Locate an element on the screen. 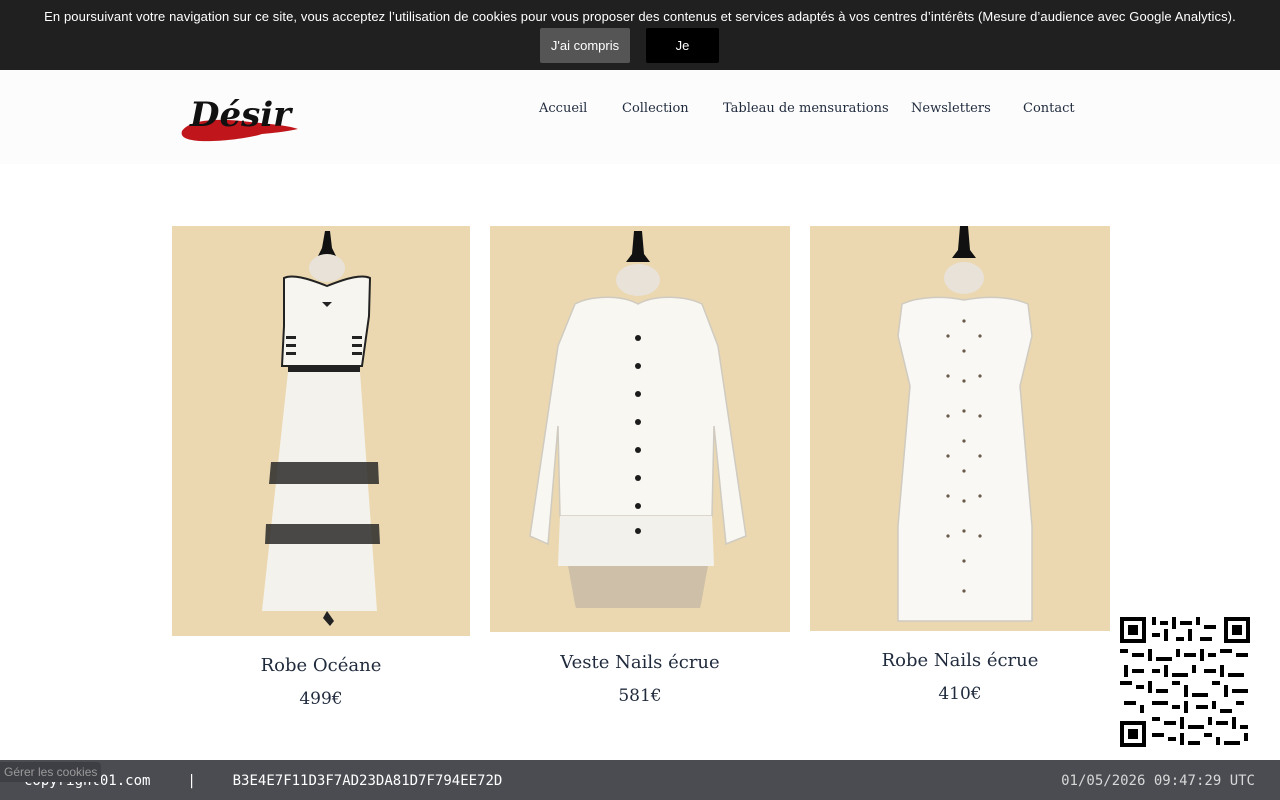 Image resolution: width=1280 pixels, height=800 pixels. product-image-robe-oceane is located at coordinates (321, 431).